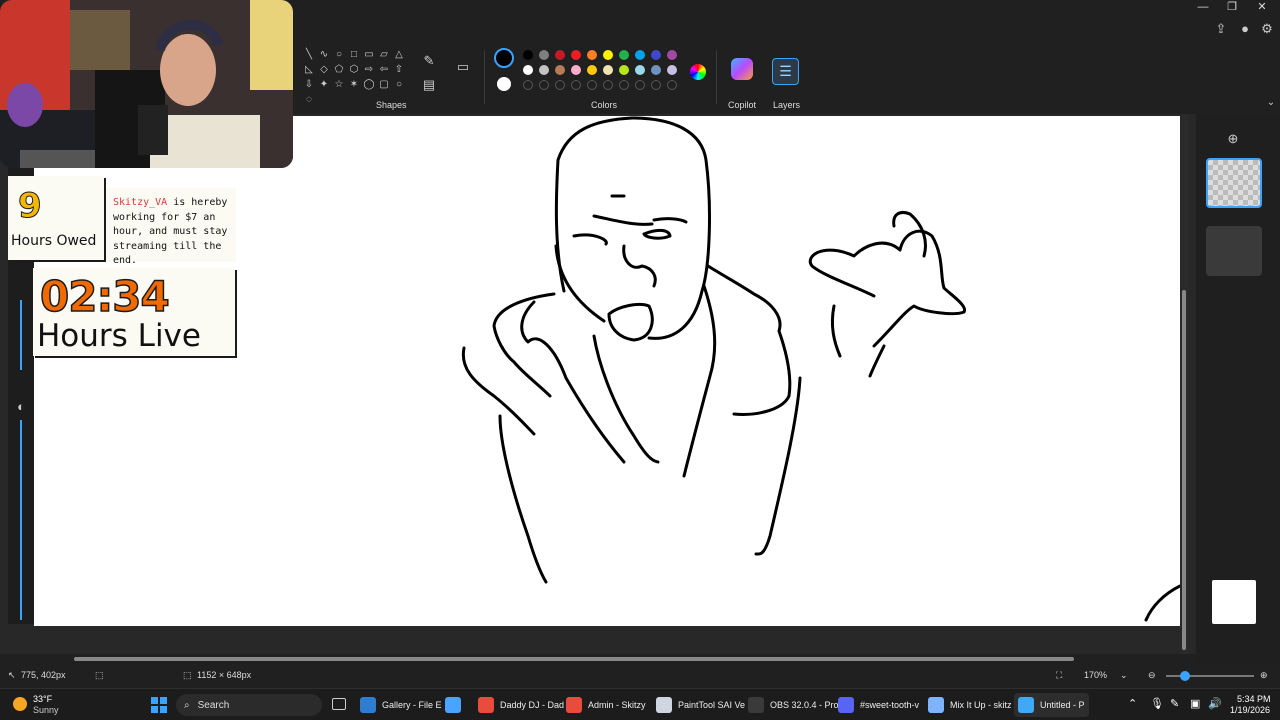 Image resolution: width=1280 pixels, height=720 pixels. What do you see at coordinates (1132, 703) in the screenshot?
I see `tray-overflow-icon: ⌃` at bounding box center [1132, 703].